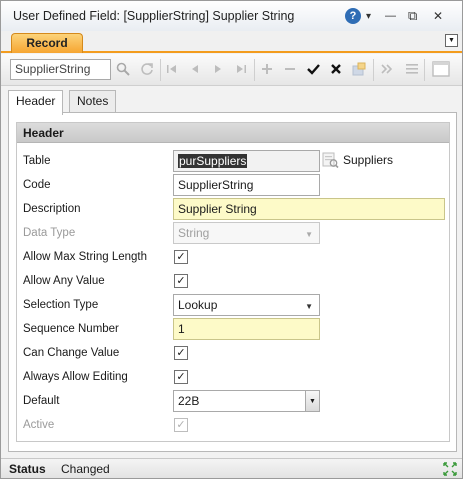  I want to click on record-tab: Record, so click(47, 43).